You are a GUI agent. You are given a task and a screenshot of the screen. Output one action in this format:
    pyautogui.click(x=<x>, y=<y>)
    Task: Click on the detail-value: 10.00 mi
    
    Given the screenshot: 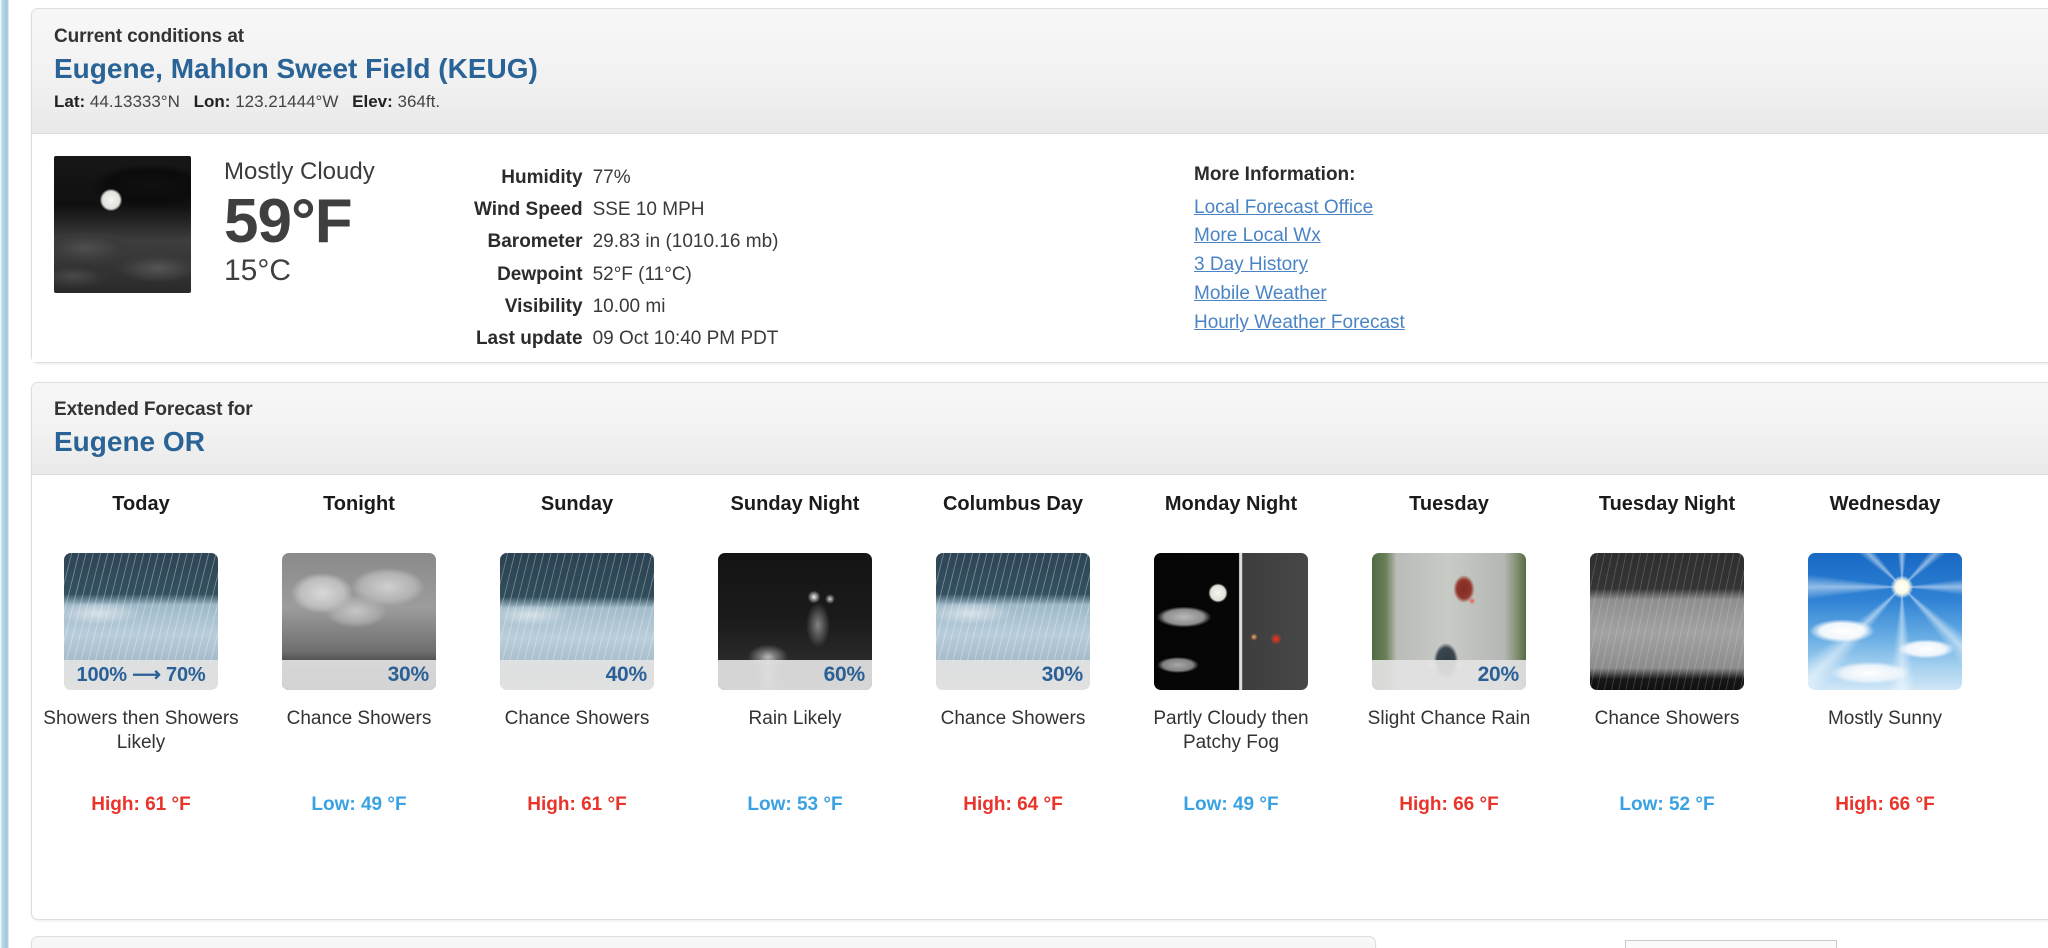 What is the action you would take?
    pyautogui.click(x=629, y=306)
    